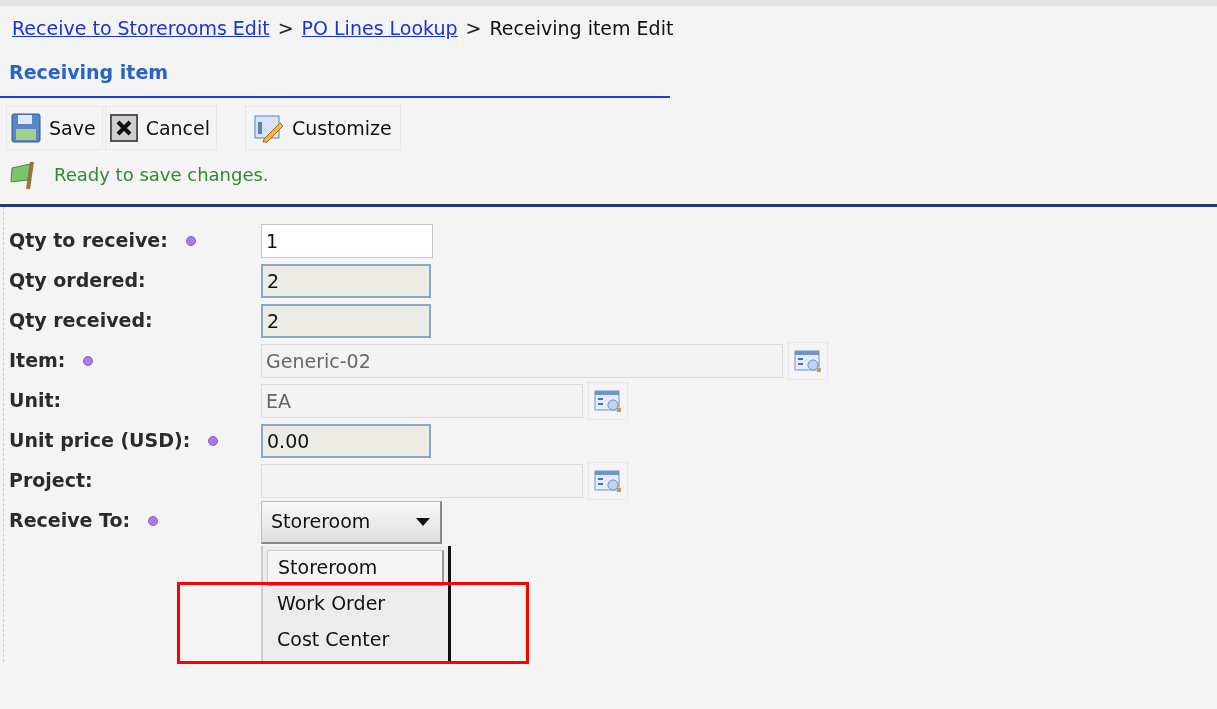  I want to click on cancel-button: Cancel, so click(160, 128).